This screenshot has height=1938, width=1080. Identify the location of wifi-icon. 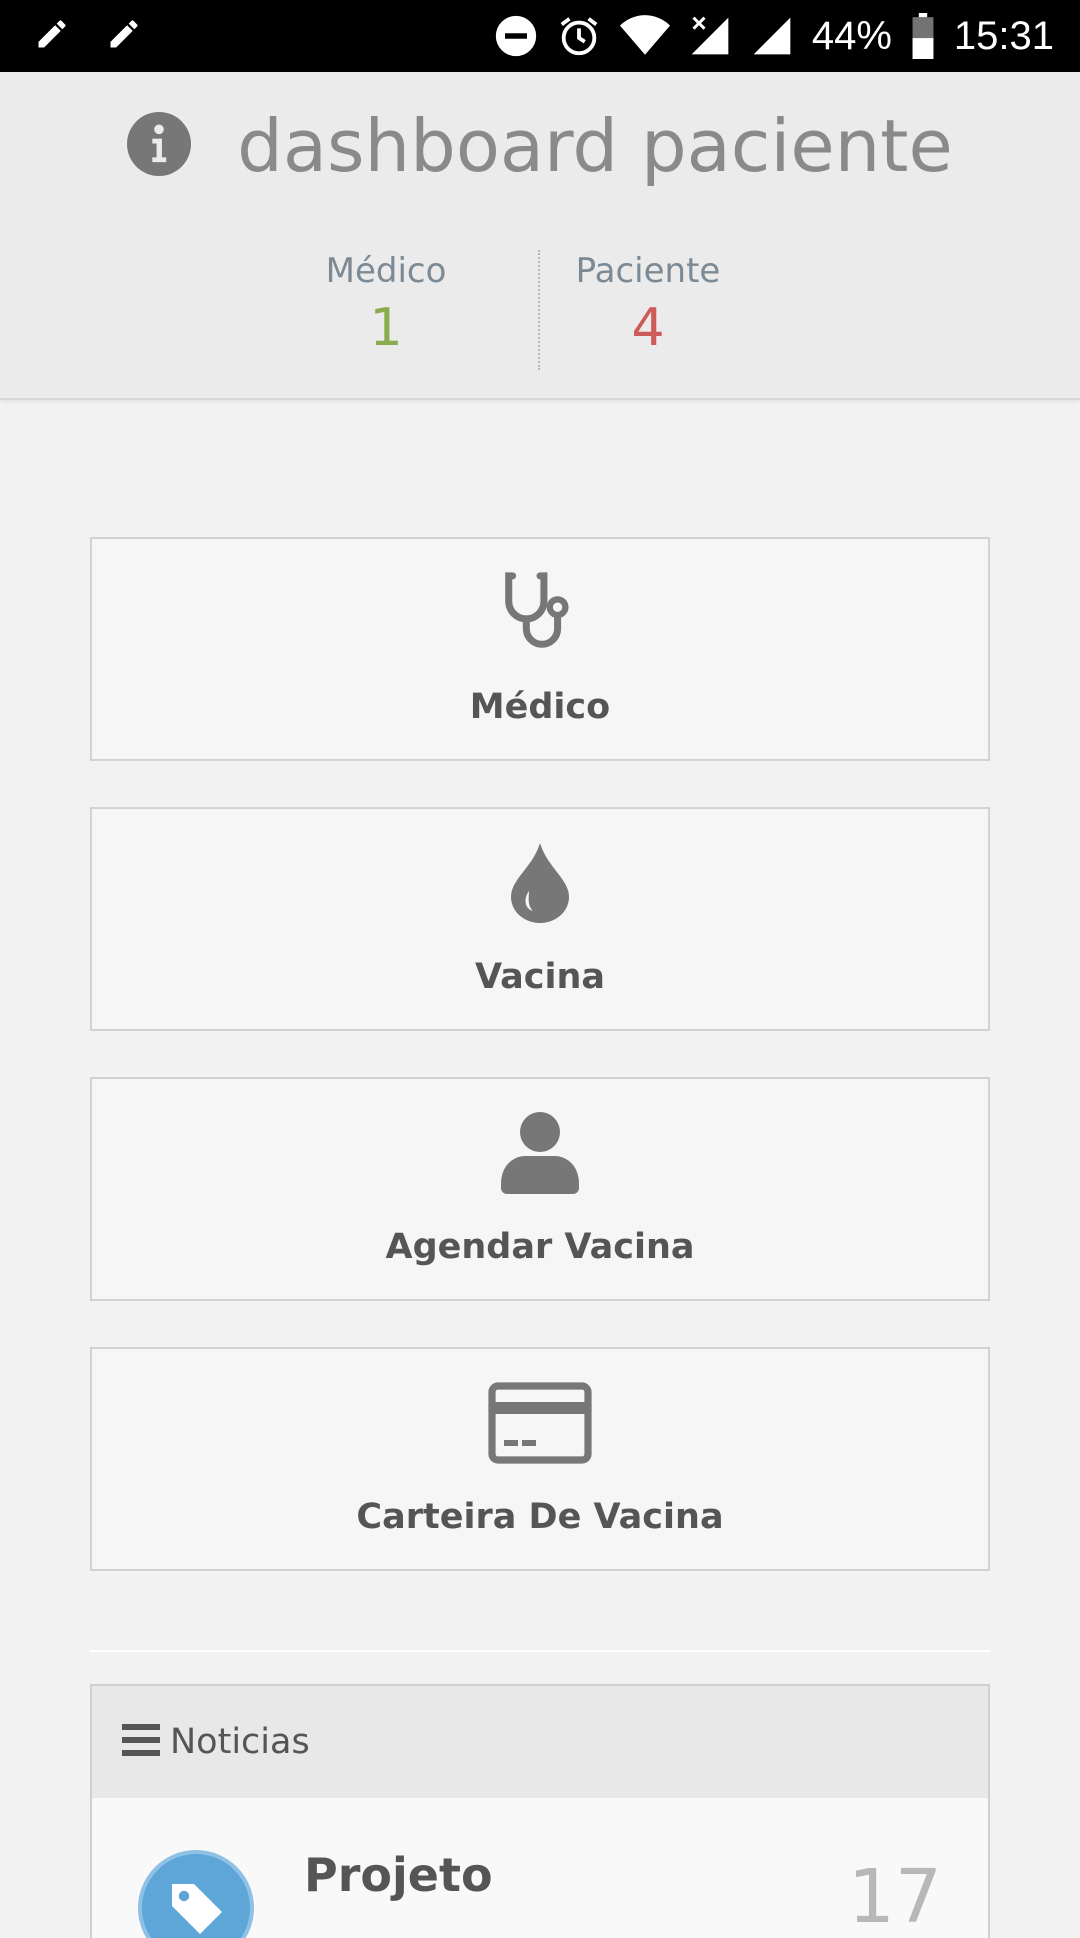
(644, 36).